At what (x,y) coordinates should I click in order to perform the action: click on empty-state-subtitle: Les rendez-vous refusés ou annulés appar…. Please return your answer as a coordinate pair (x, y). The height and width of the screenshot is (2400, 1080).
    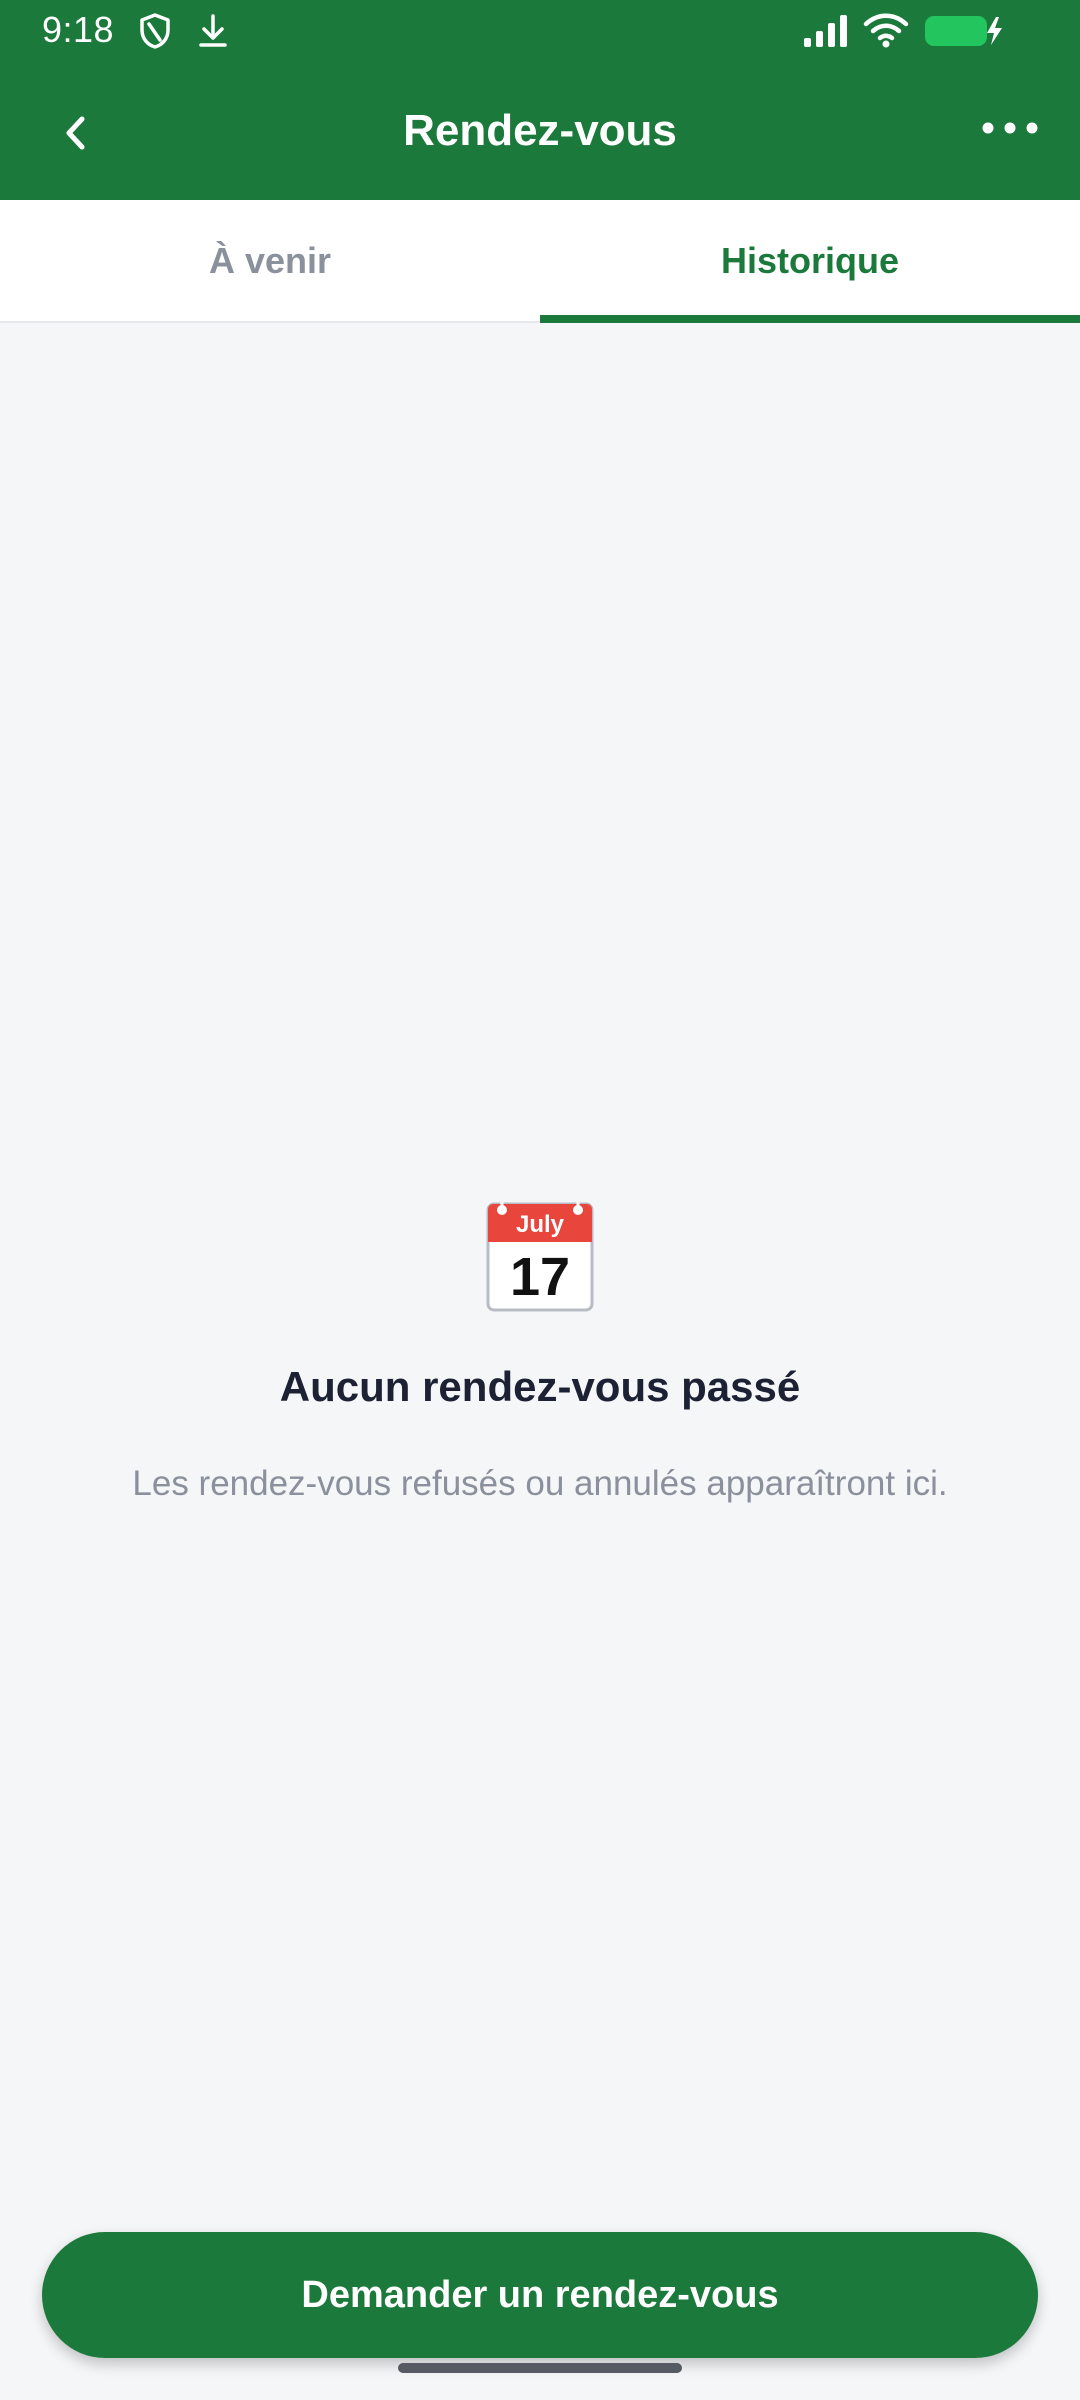
    Looking at the image, I should click on (540, 1483).